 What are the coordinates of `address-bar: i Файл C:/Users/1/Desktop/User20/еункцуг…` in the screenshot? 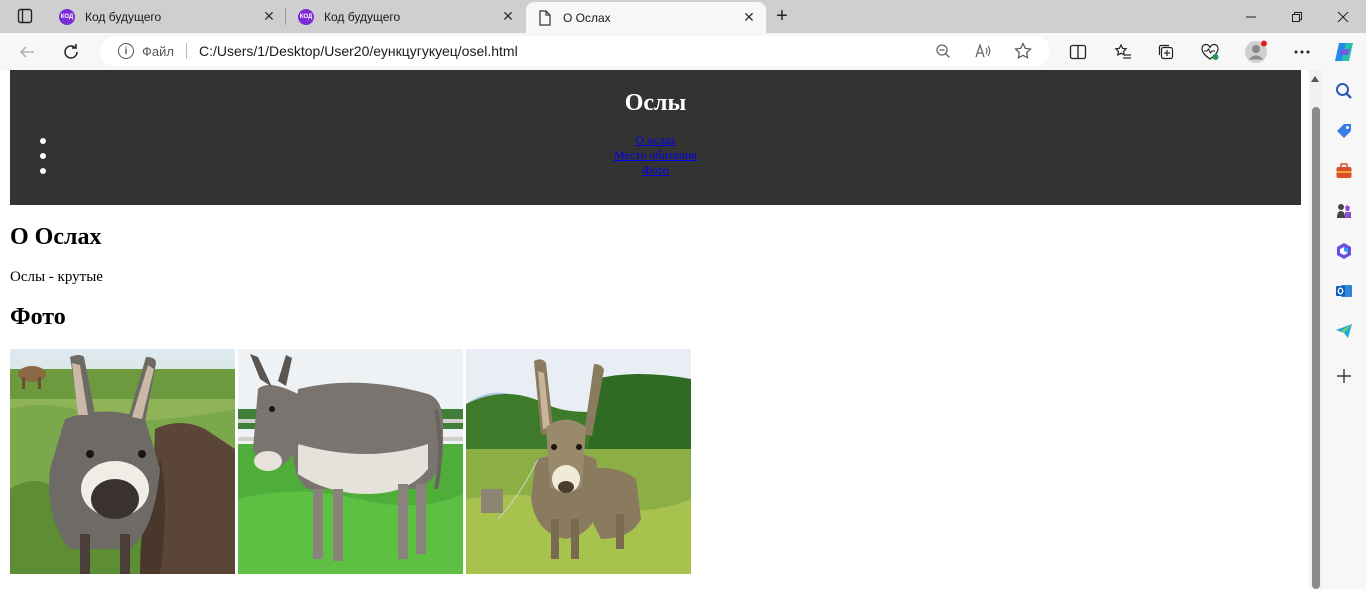 It's located at (575, 51).